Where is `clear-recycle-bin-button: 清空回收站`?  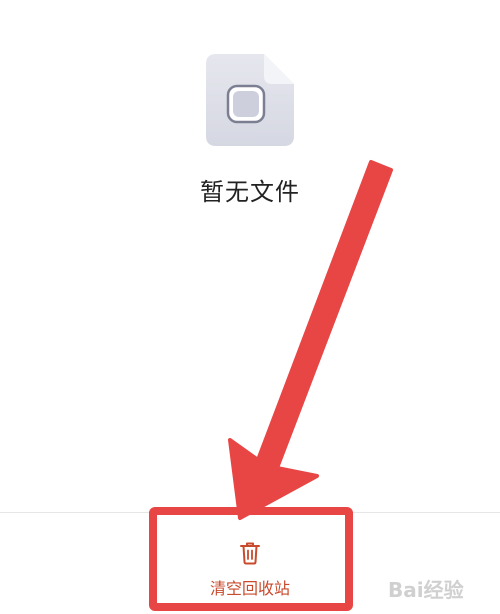
clear-recycle-bin-button: 清空回收站 is located at coordinates (250, 565).